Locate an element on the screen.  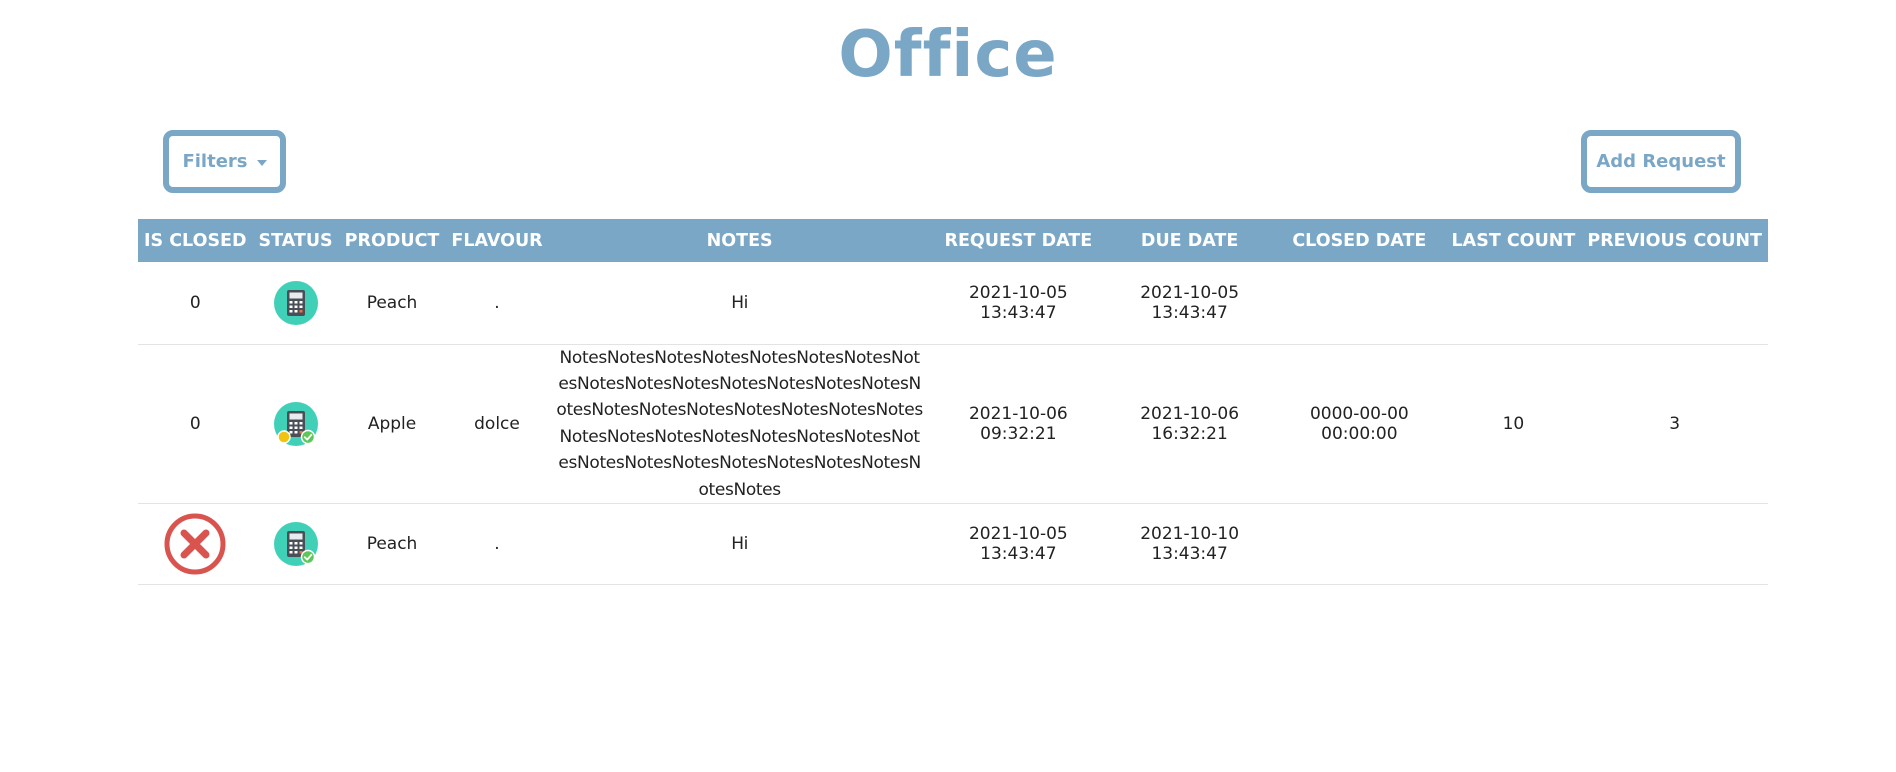
add-request-label: Add Request is located at coordinates (1661, 161).